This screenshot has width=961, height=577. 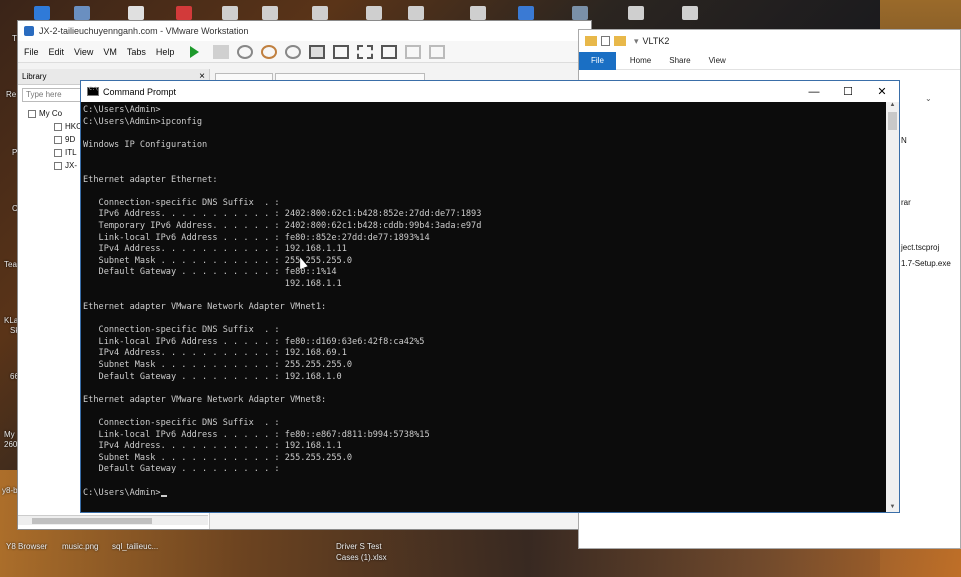 I want to click on snapshot-icon, so click(x=245, y=51).